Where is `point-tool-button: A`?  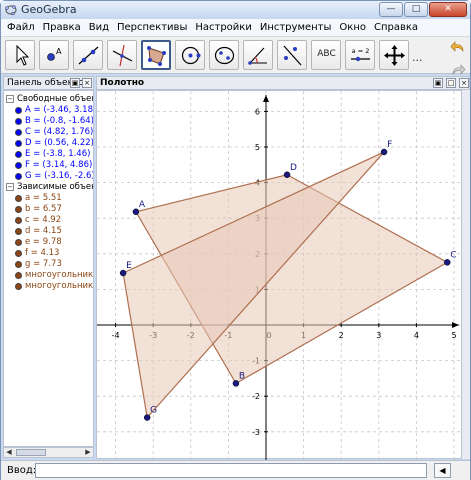 point-tool-button: A is located at coordinates (54, 55).